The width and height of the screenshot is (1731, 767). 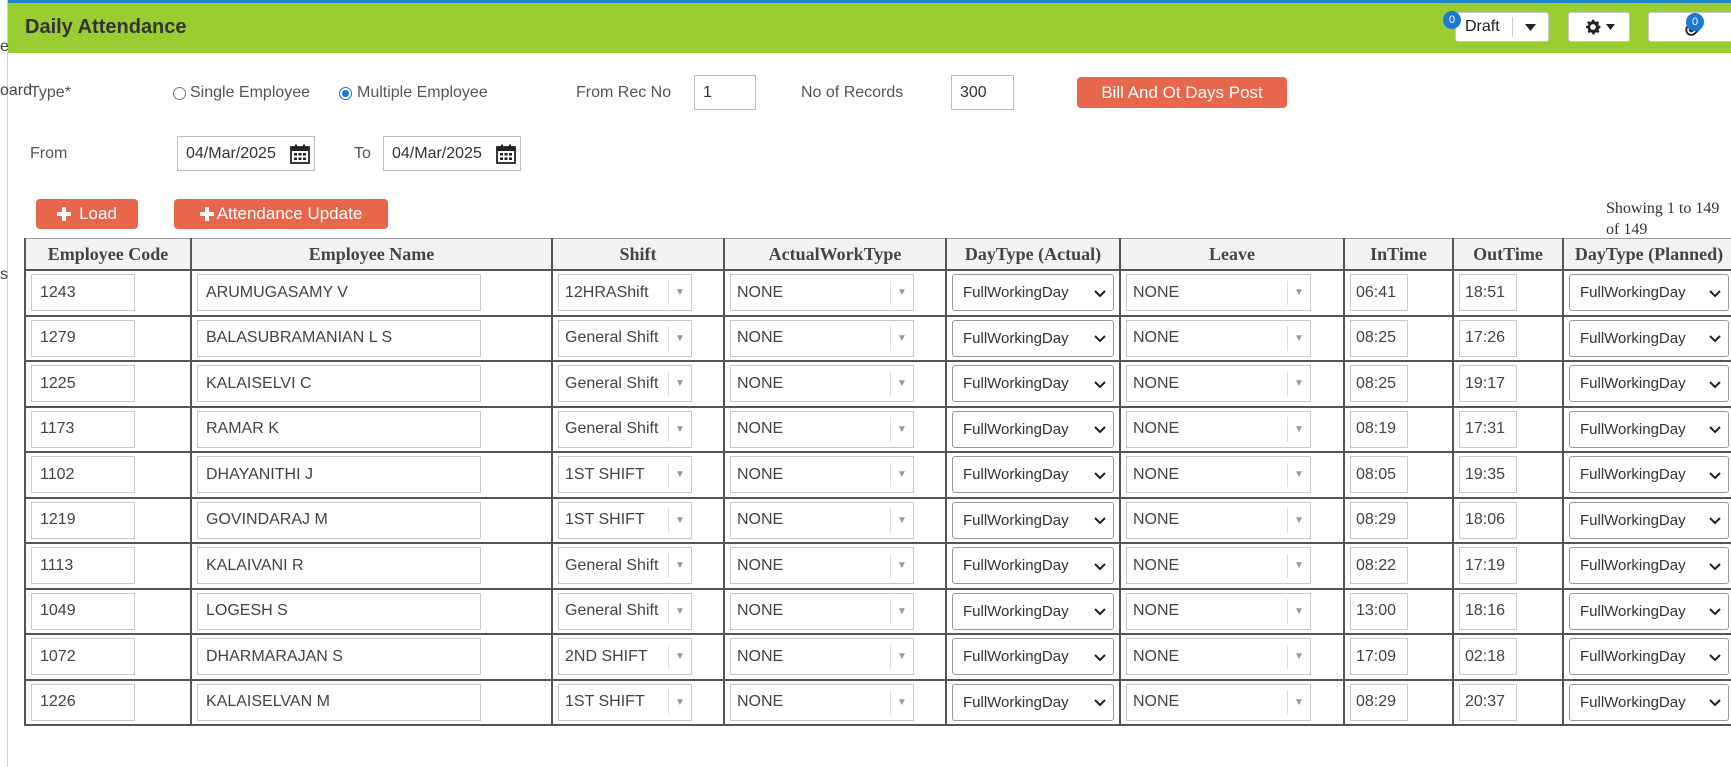 I want to click on draft-dropdown-button: Draft, so click(x=1502, y=27).